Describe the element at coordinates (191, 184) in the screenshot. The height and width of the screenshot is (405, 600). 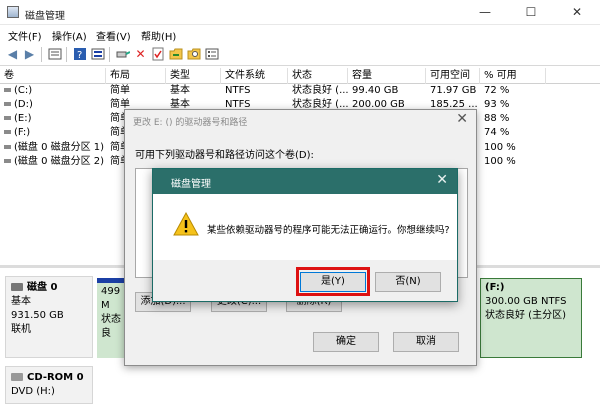
I see `confirm-dialog-title: 磁盘管理` at that location.